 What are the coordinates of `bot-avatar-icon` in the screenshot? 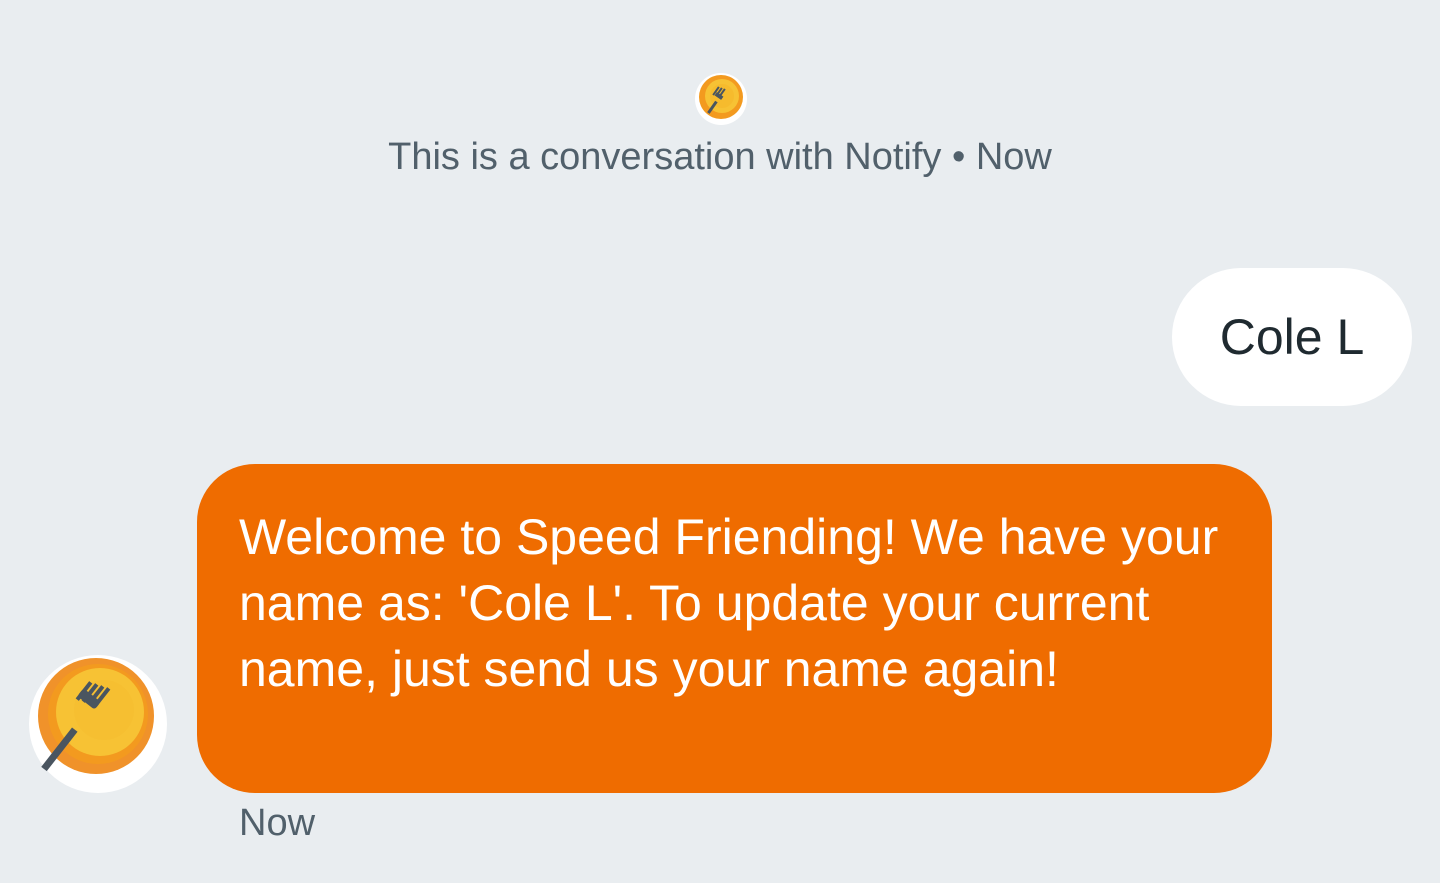 It's located at (98, 724).